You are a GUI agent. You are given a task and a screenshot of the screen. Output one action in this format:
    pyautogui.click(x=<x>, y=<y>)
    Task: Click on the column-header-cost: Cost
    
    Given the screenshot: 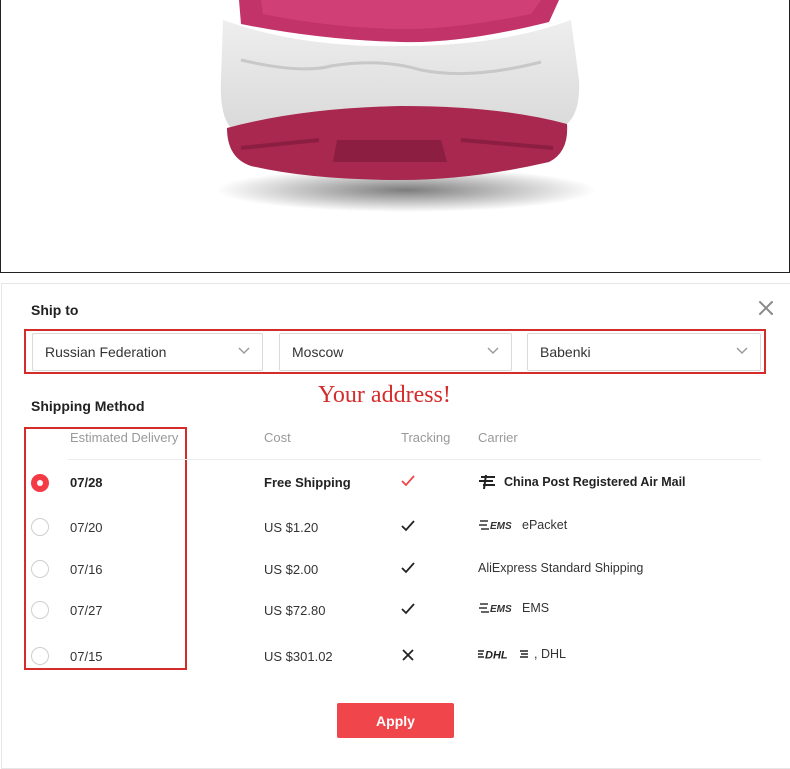 What is the action you would take?
    pyautogui.click(x=277, y=437)
    